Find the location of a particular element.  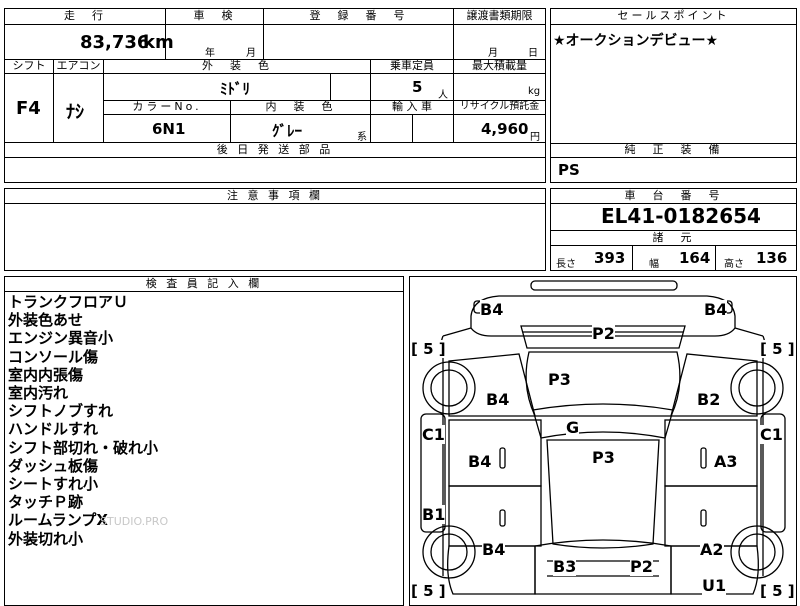

mileage-value: 83,736 is located at coordinates (115, 42).